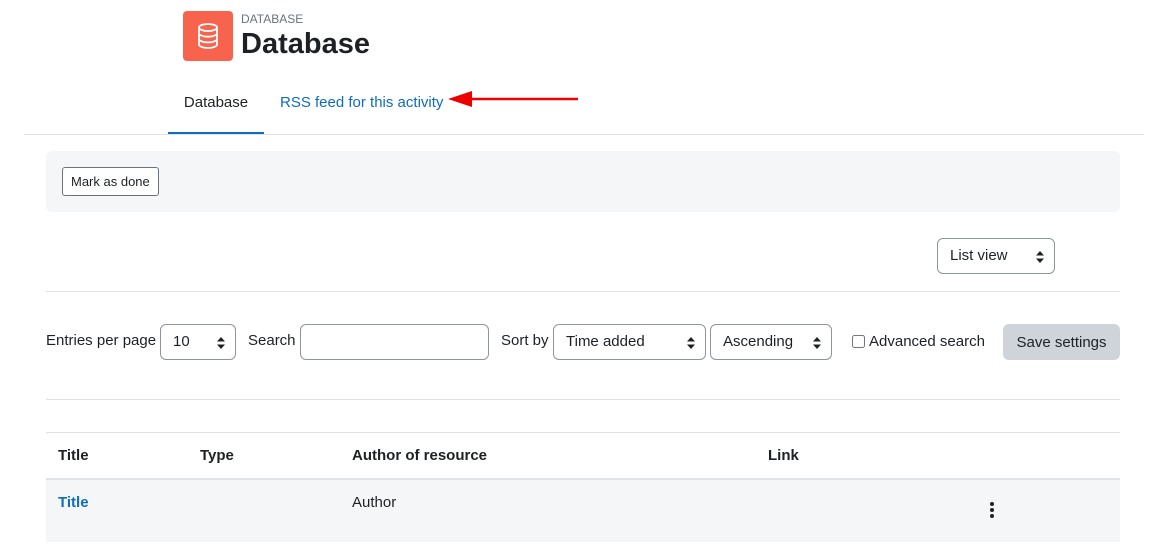  Describe the element at coordinates (420, 455) in the screenshot. I see `column-header-author: Author of resource` at that location.